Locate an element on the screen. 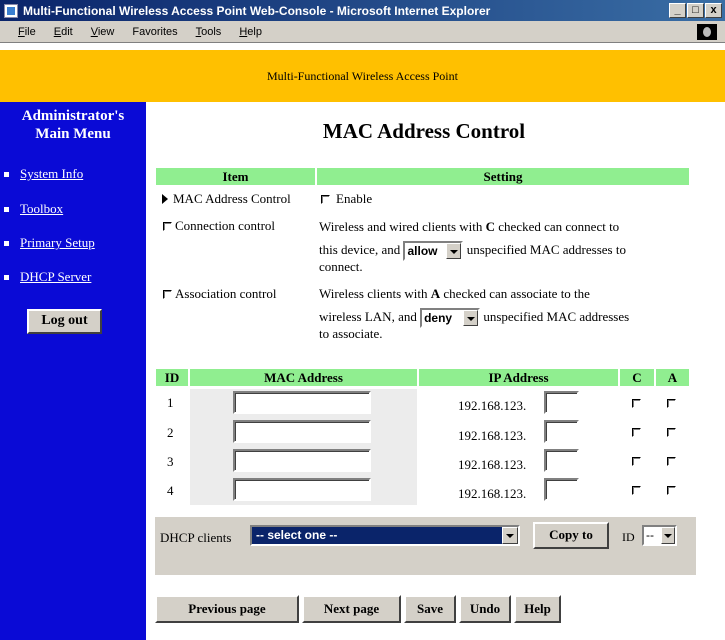  id-select: -- is located at coordinates (659, 535).